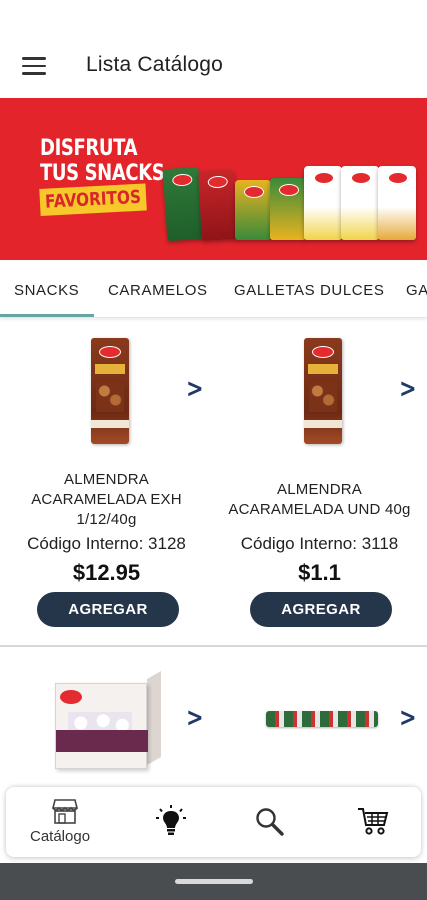 This screenshot has height=900, width=427. I want to click on nav-ideas, so click(171, 822).